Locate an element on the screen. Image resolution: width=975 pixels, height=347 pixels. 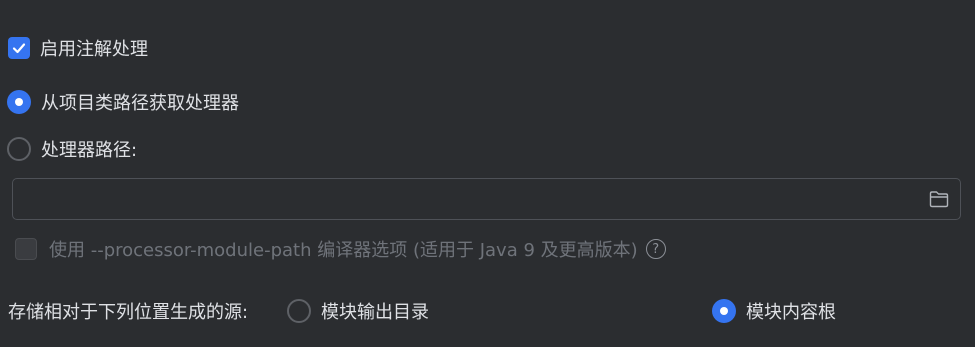
classpath-option-label: 从项目类路径获取处理器 is located at coordinates (140, 103).